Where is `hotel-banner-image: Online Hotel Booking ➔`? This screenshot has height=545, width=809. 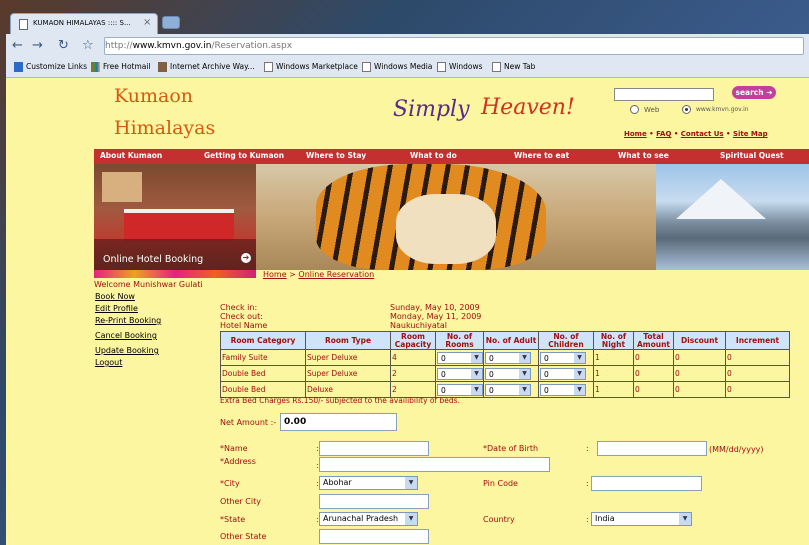 hotel-banner-image: Online Hotel Booking ➔ is located at coordinates (175, 220).